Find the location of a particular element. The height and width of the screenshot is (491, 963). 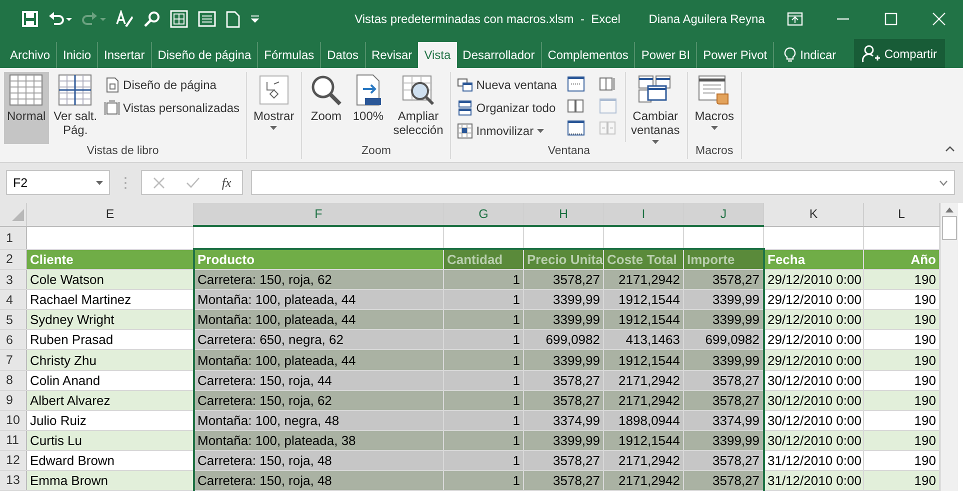

page-grid-icon is located at coordinates (75, 90).